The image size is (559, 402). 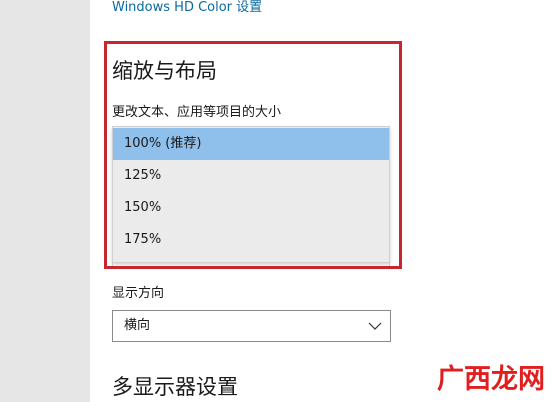 What do you see at coordinates (175, 387) in the screenshot?
I see `multi-display-heading: 多显示器设置` at bounding box center [175, 387].